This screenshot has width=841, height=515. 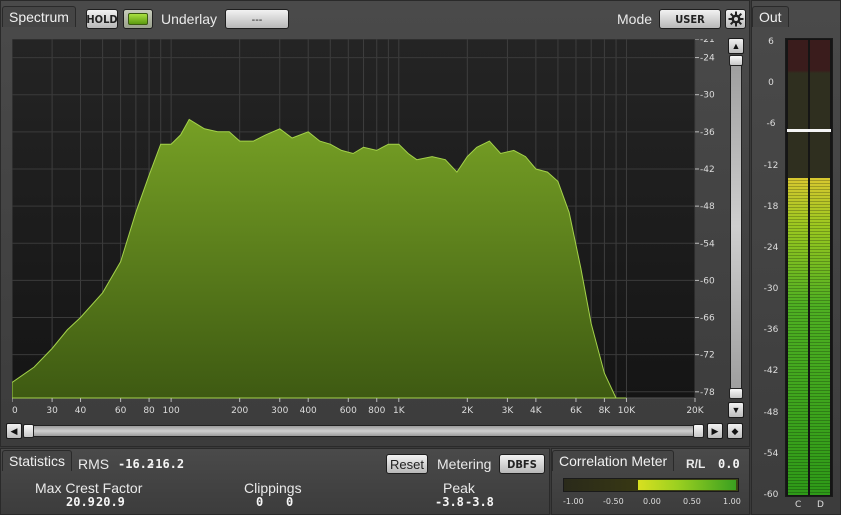 I want to click on x-tick-label: 300, so click(x=279, y=411).